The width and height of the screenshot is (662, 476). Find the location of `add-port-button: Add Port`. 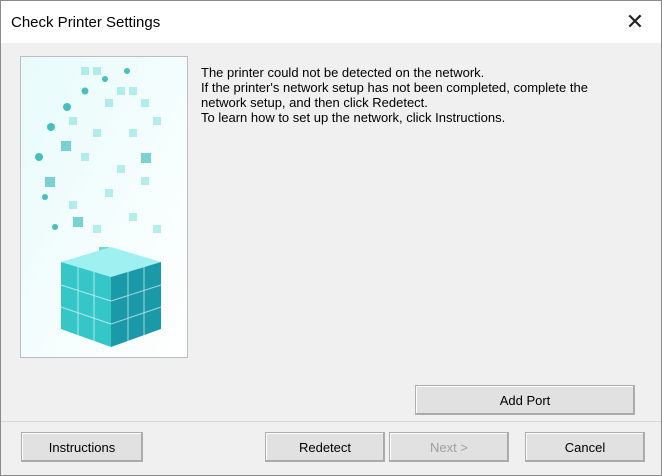

add-port-button: Add Port is located at coordinates (525, 400).